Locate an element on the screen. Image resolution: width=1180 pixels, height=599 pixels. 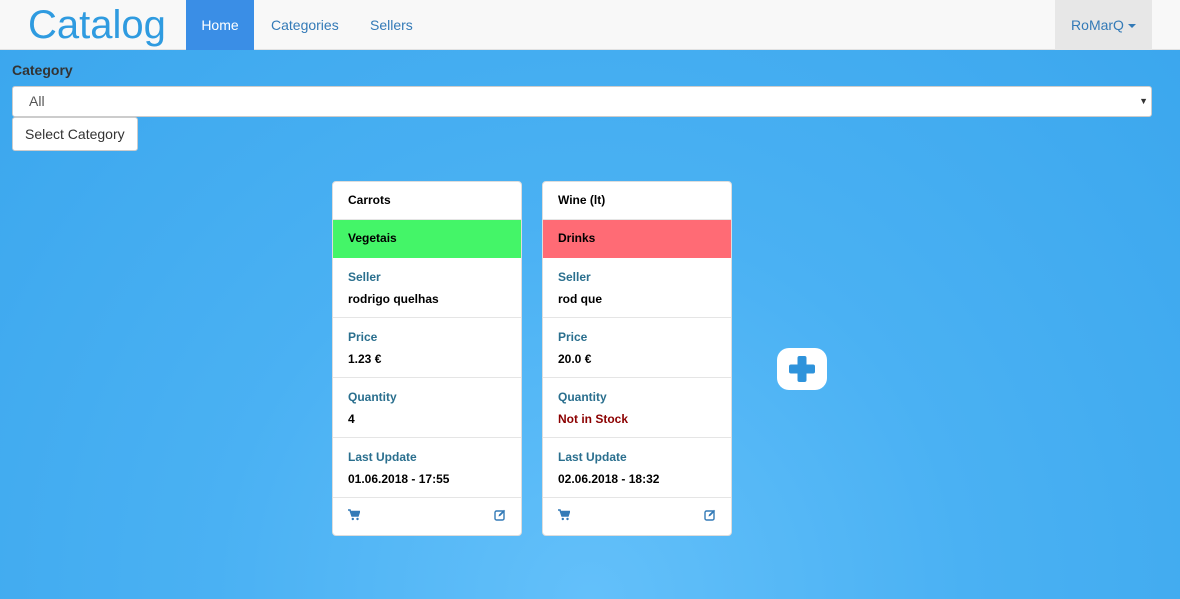
category-select-value: All is located at coordinates (37, 101).